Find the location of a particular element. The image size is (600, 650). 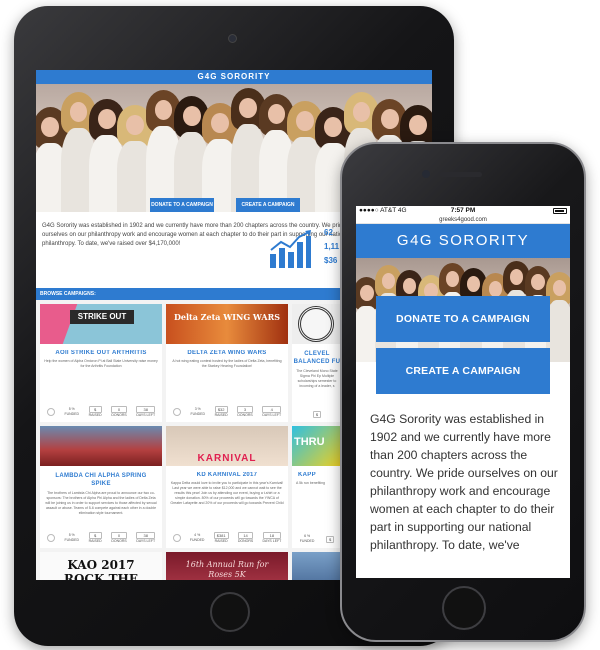

campaign-card-crowd is located at coordinates (317, 566).